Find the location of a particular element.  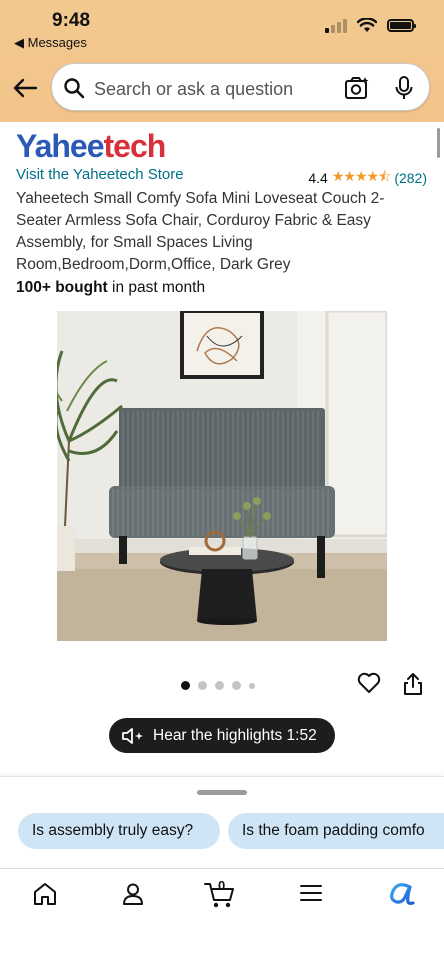

brand-logo: Yaheetech is located at coordinates (91, 146).